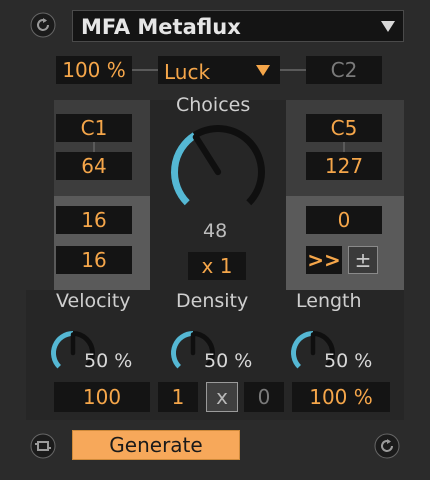  Describe the element at coordinates (344, 70) in the screenshot. I see `note-field: C2` at that location.